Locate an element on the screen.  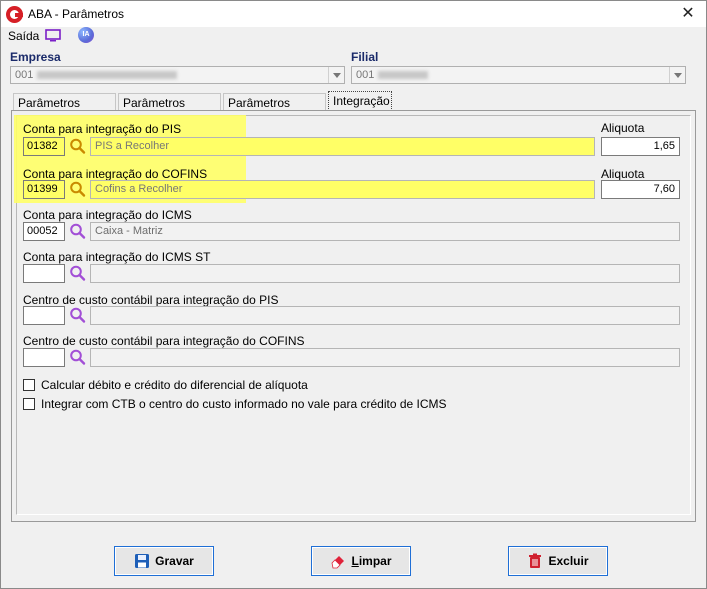
cc-pis-code-input is located at coordinates (44, 315).